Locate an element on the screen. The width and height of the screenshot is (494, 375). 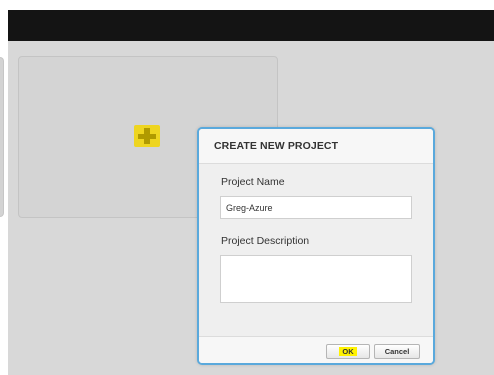
ok-button: OK is located at coordinates (348, 351).